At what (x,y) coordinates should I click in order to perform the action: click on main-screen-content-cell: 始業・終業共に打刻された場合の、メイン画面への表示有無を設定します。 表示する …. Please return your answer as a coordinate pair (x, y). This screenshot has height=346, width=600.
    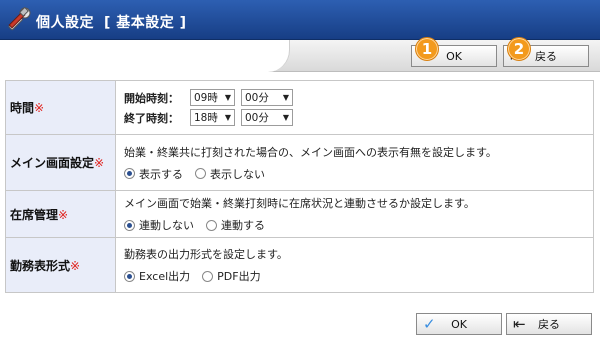
    Looking at the image, I should click on (354, 162).